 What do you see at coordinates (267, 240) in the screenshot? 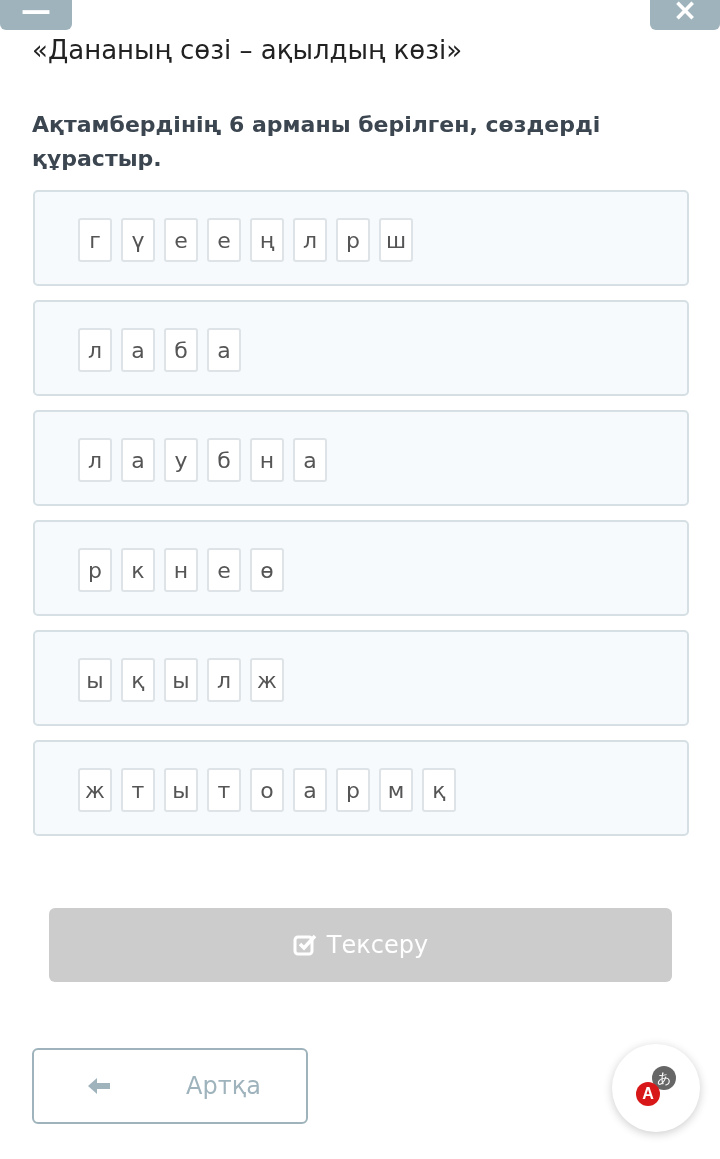
I see `letter-tile: ң` at bounding box center [267, 240].